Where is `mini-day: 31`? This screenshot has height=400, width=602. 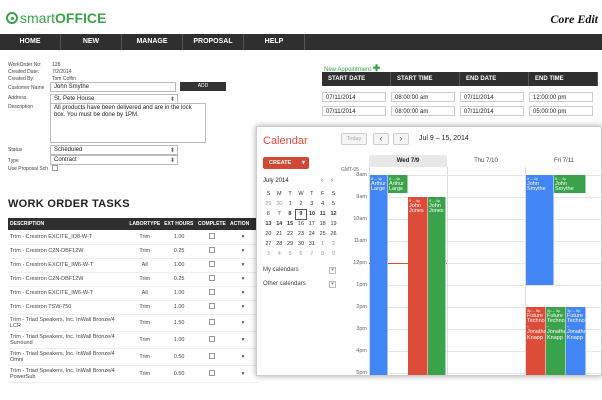
mini-day: 31 is located at coordinates (311, 244).